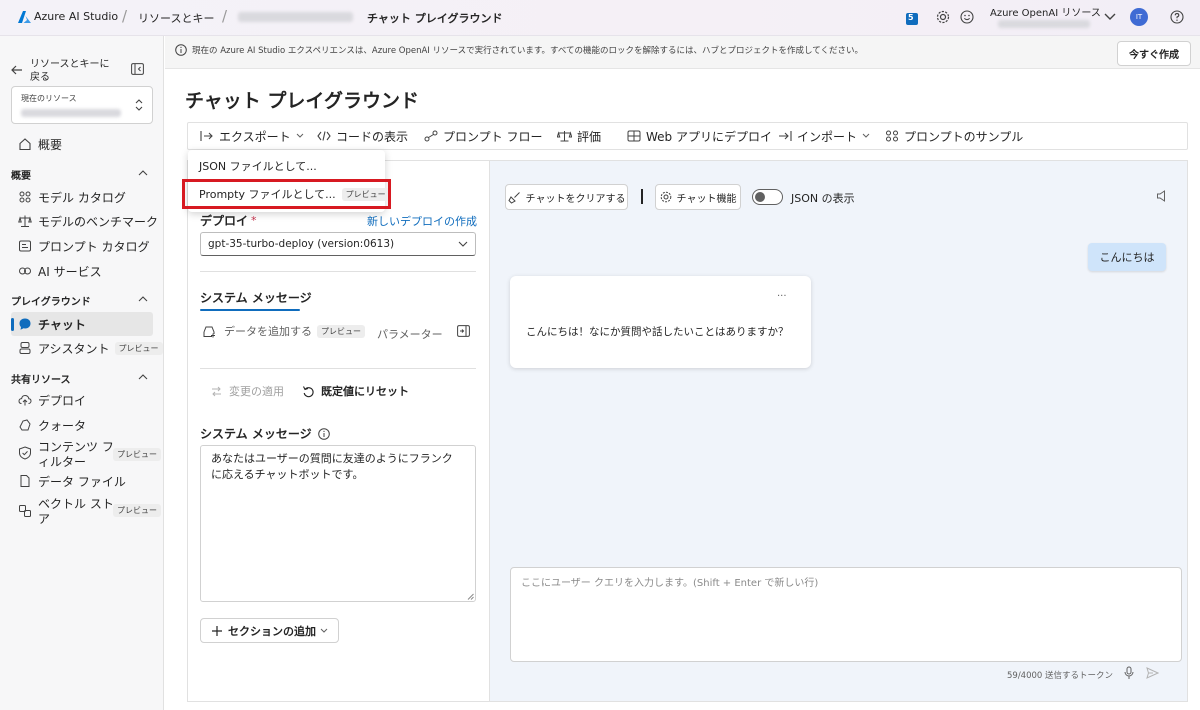 This screenshot has height=710, width=1200. I want to click on send-icon, so click(1152, 673).